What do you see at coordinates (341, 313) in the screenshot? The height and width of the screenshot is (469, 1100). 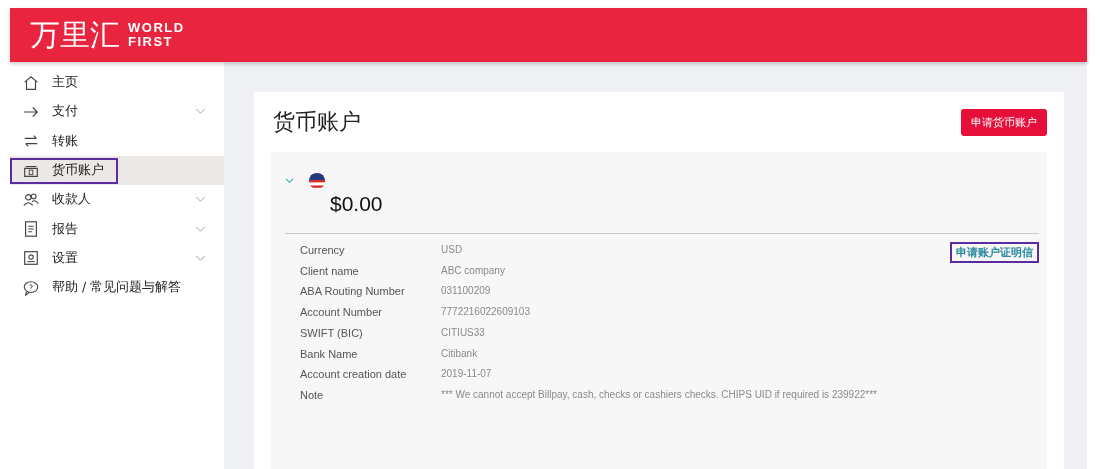 I see `detail-label: Account Number` at bounding box center [341, 313].